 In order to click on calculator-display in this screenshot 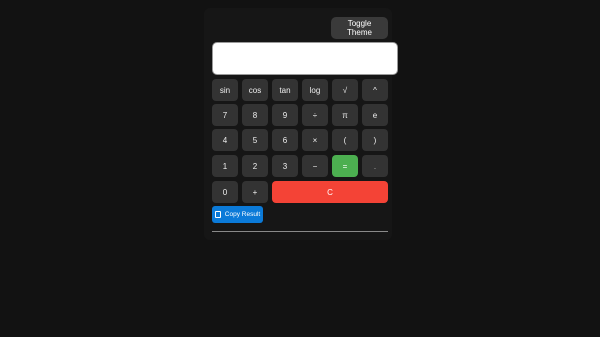, I will do `click(305, 58)`.